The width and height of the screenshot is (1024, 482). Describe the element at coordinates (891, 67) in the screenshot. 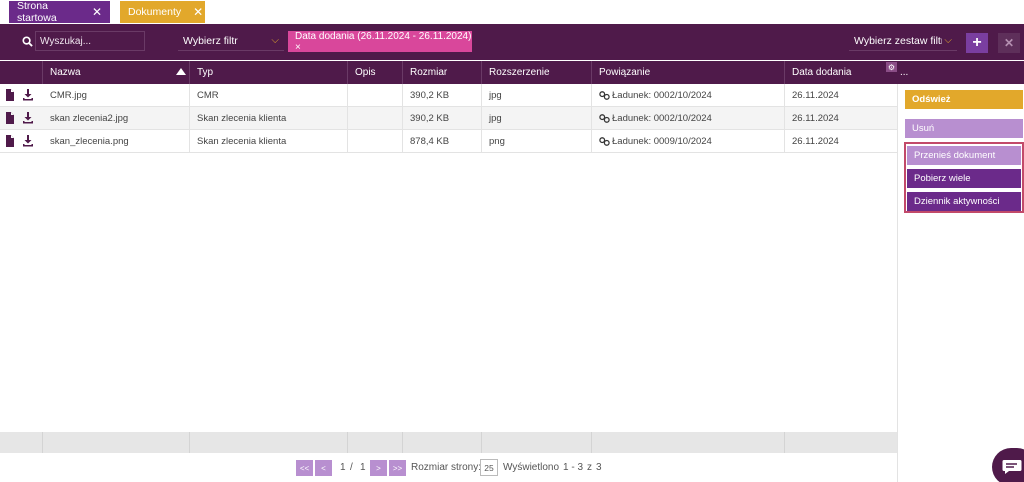

I see `gear-icon: ⚙` at that location.